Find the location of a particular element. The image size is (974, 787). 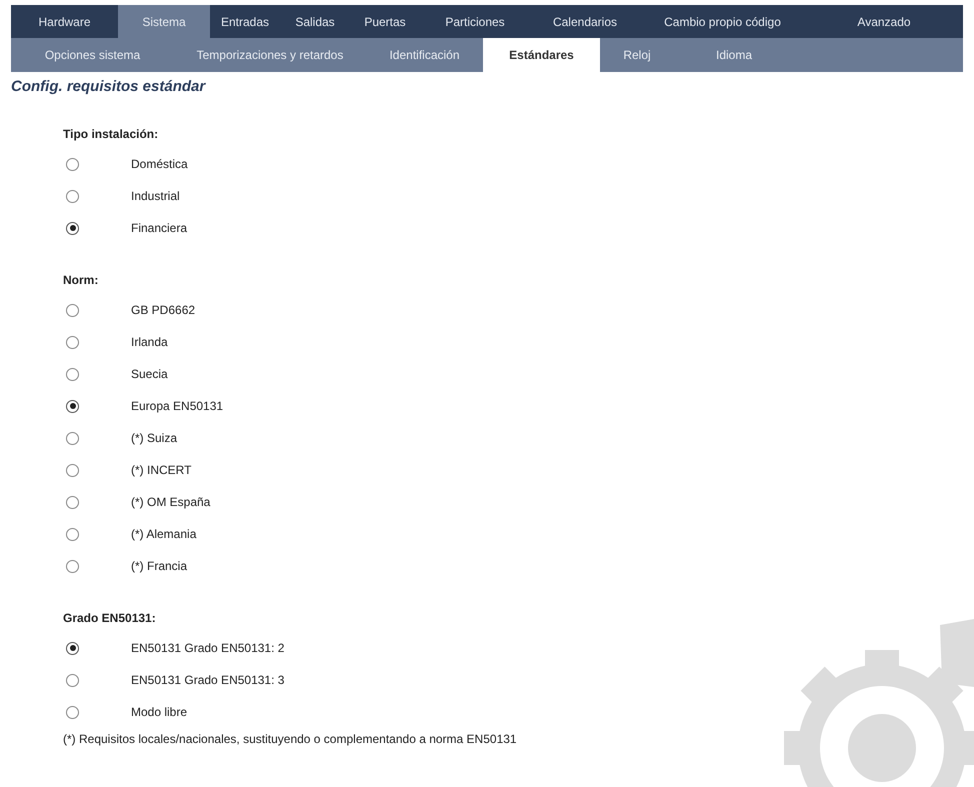

nav-tab: Particiones is located at coordinates (475, 21).